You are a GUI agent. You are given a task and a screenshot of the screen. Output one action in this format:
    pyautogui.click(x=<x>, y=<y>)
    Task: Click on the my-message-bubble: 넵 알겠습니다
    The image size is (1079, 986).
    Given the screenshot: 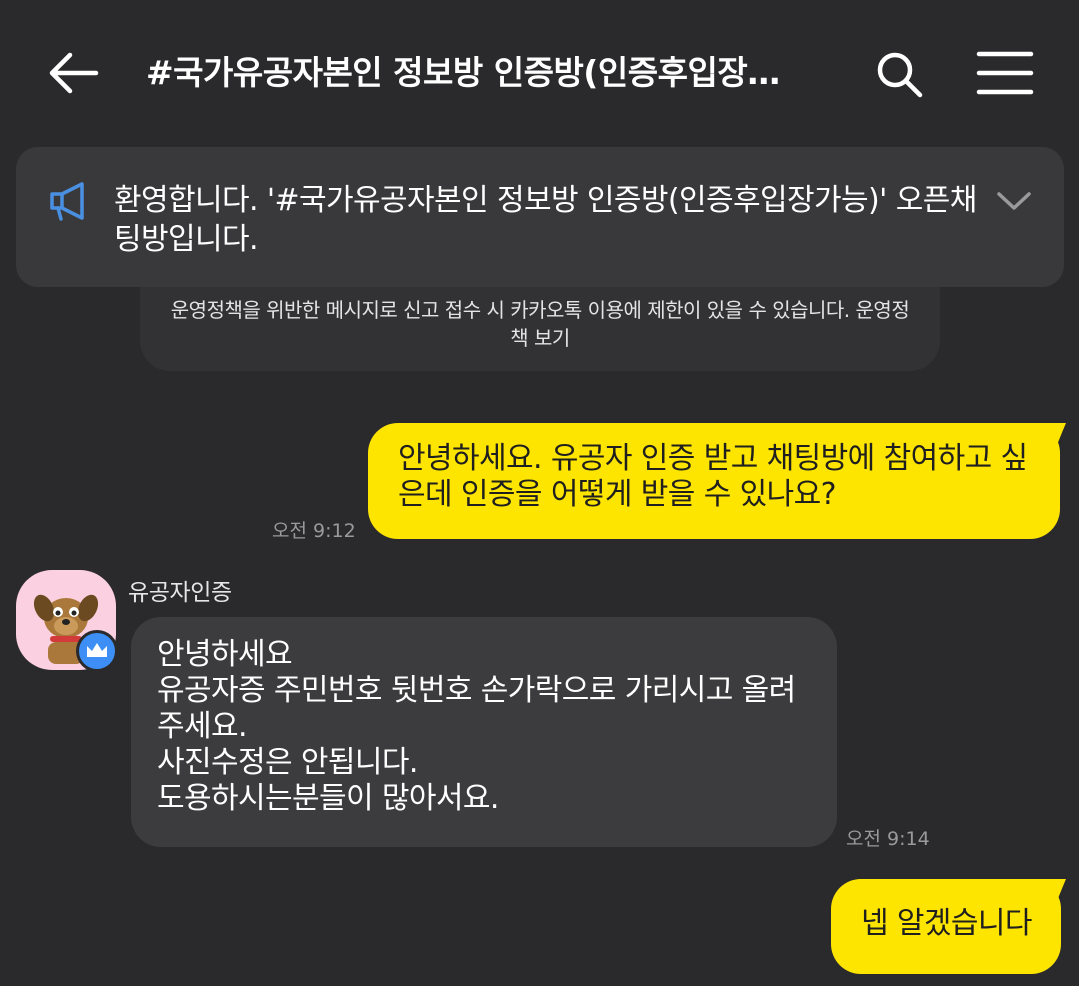 What is the action you would take?
    pyautogui.click(x=946, y=926)
    